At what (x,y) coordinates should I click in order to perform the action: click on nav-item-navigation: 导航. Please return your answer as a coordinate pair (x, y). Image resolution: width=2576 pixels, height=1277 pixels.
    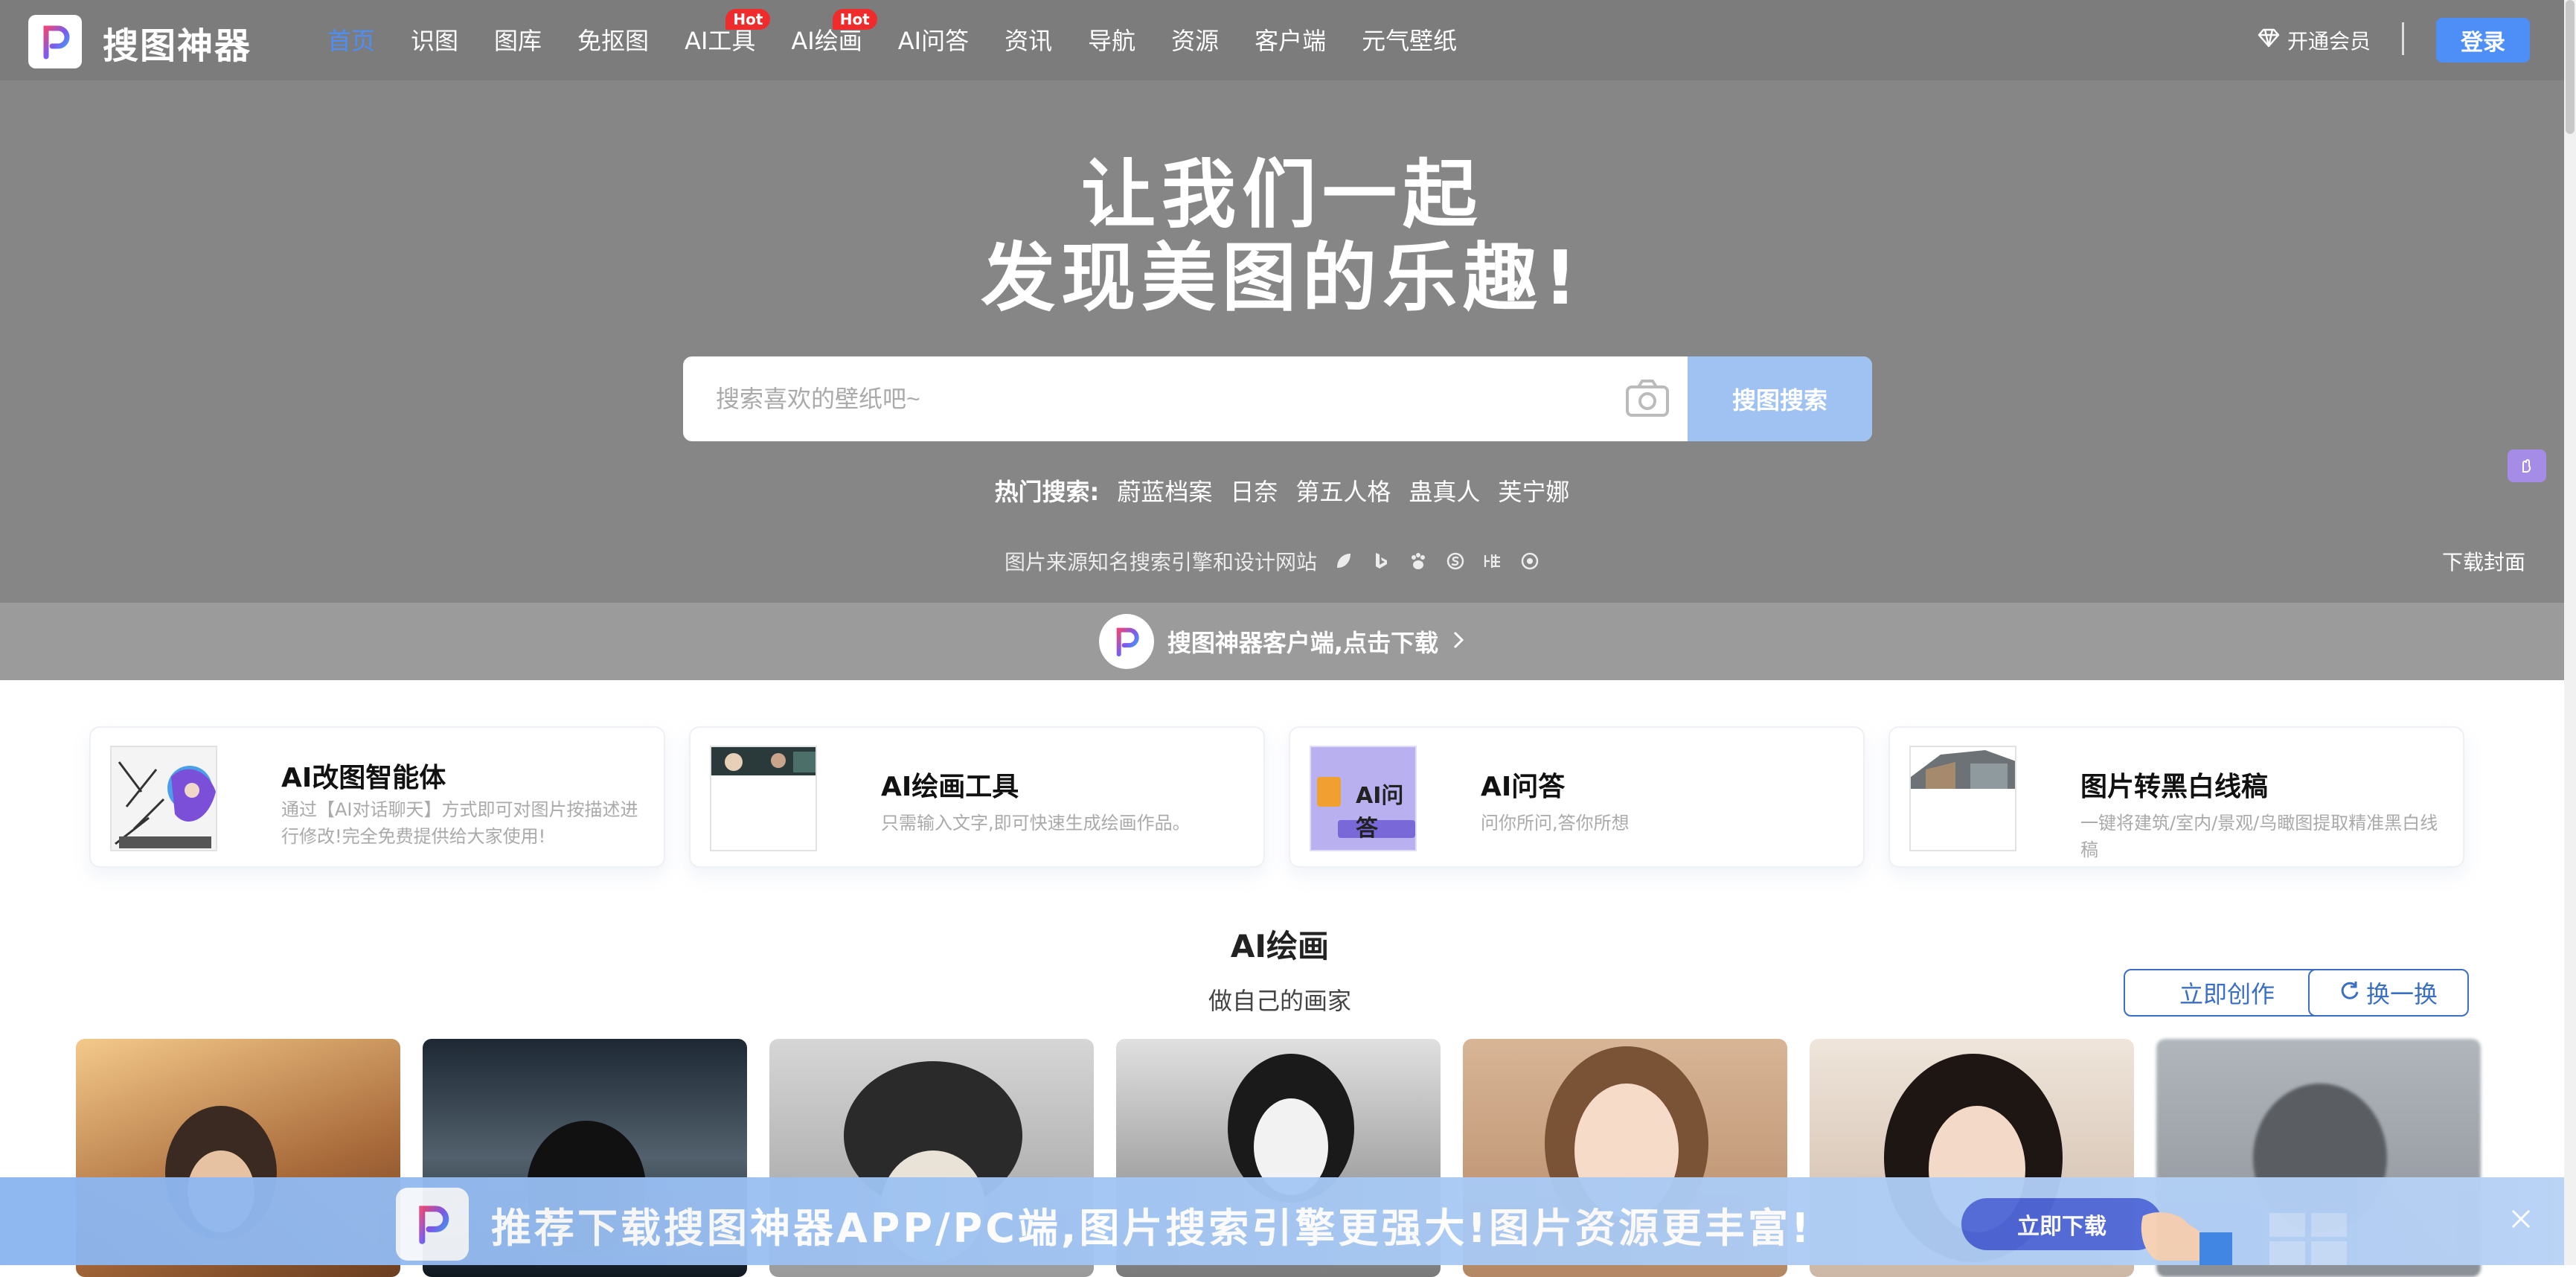
    Looking at the image, I should click on (1111, 39).